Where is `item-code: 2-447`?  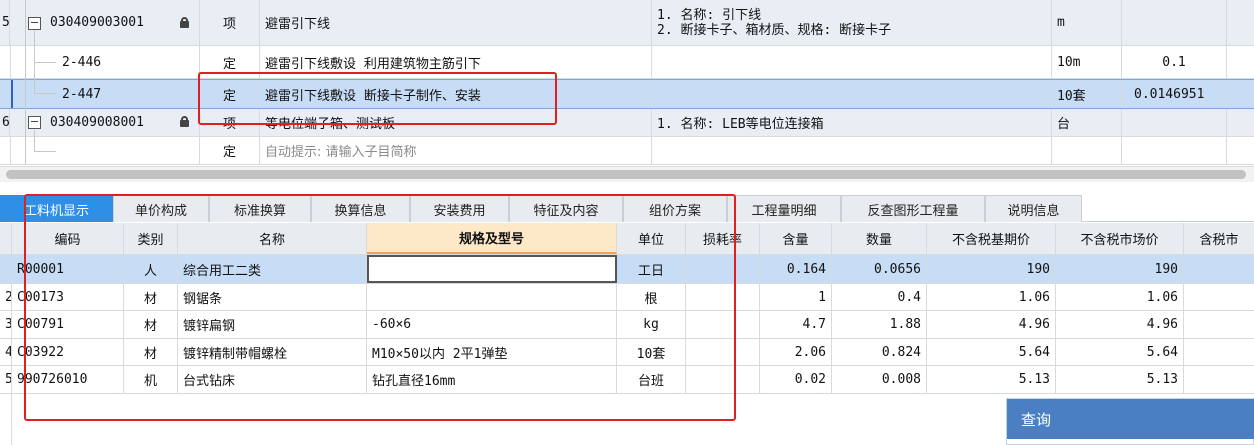
item-code: 2-447 is located at coordinates (82, 94).